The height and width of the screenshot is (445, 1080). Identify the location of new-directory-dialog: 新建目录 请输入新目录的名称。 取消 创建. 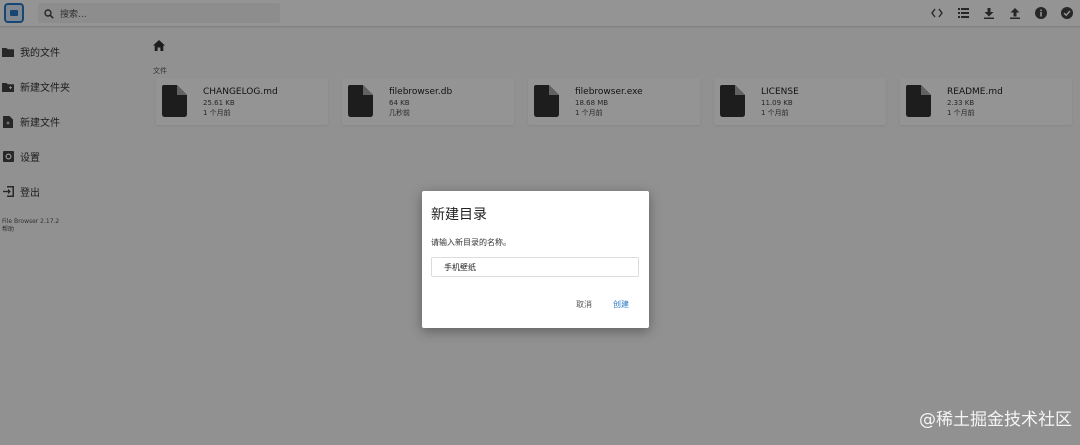
(535, 259).